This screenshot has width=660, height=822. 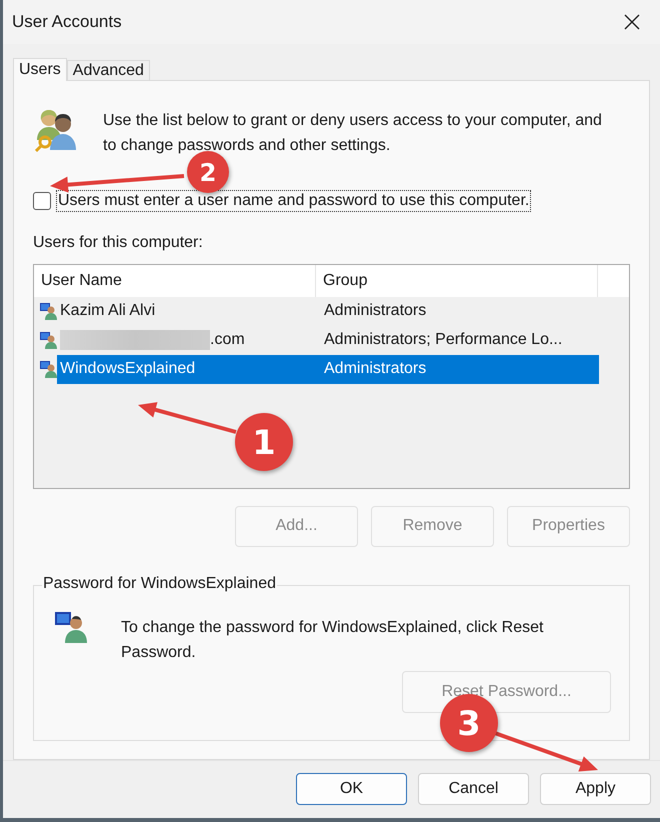 I want to click on user-name: WindowsExplained, so click(x=128, y=369).